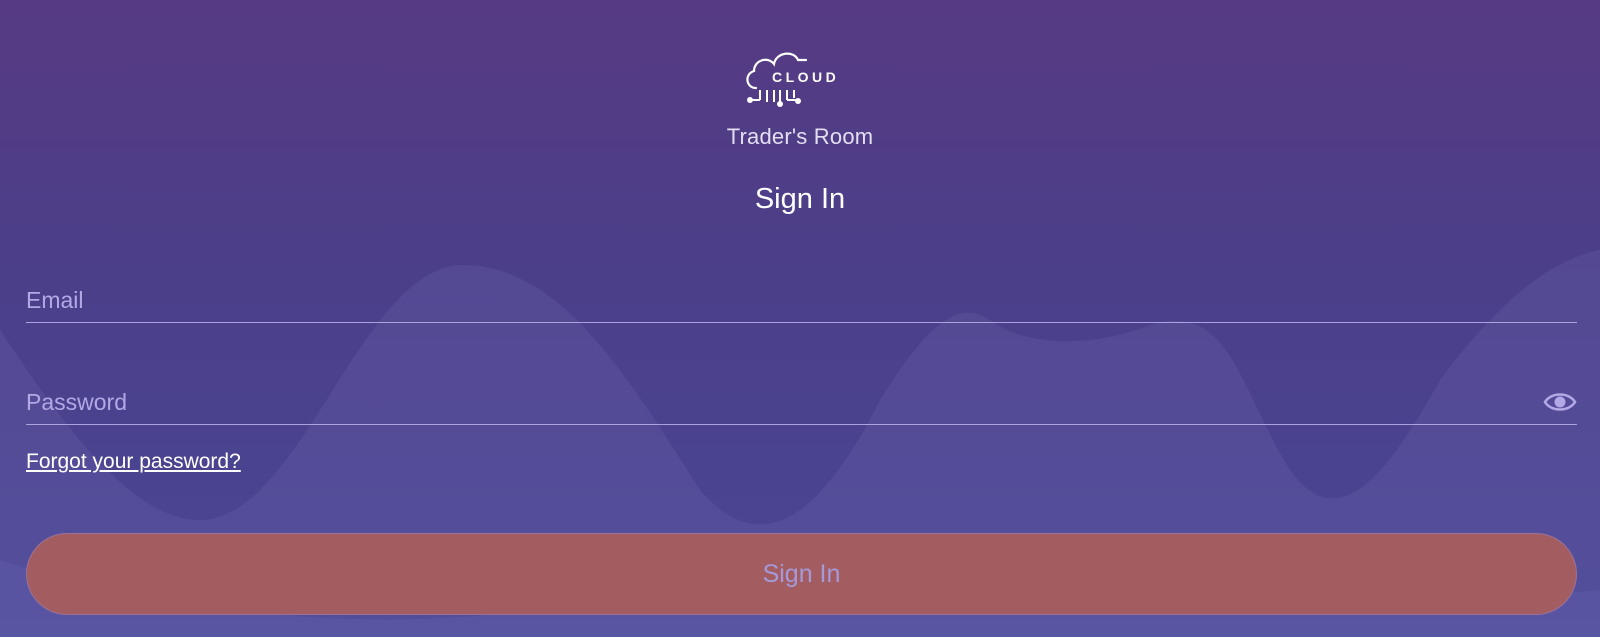 This screenshot has width=1600, height=637. I want to click on password-input, so click(801, 402).